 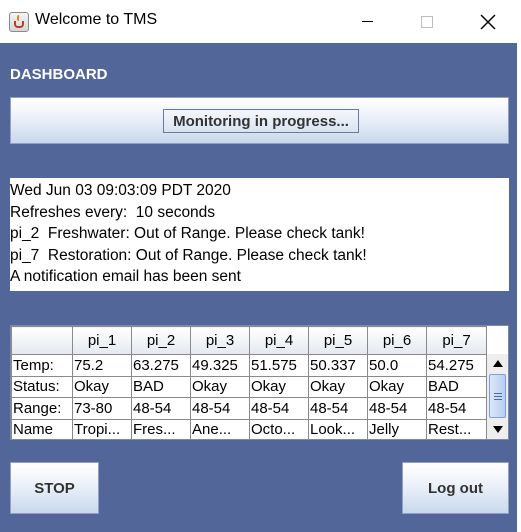 I want to click on scroll-down-button, so click(x=497, y=429).